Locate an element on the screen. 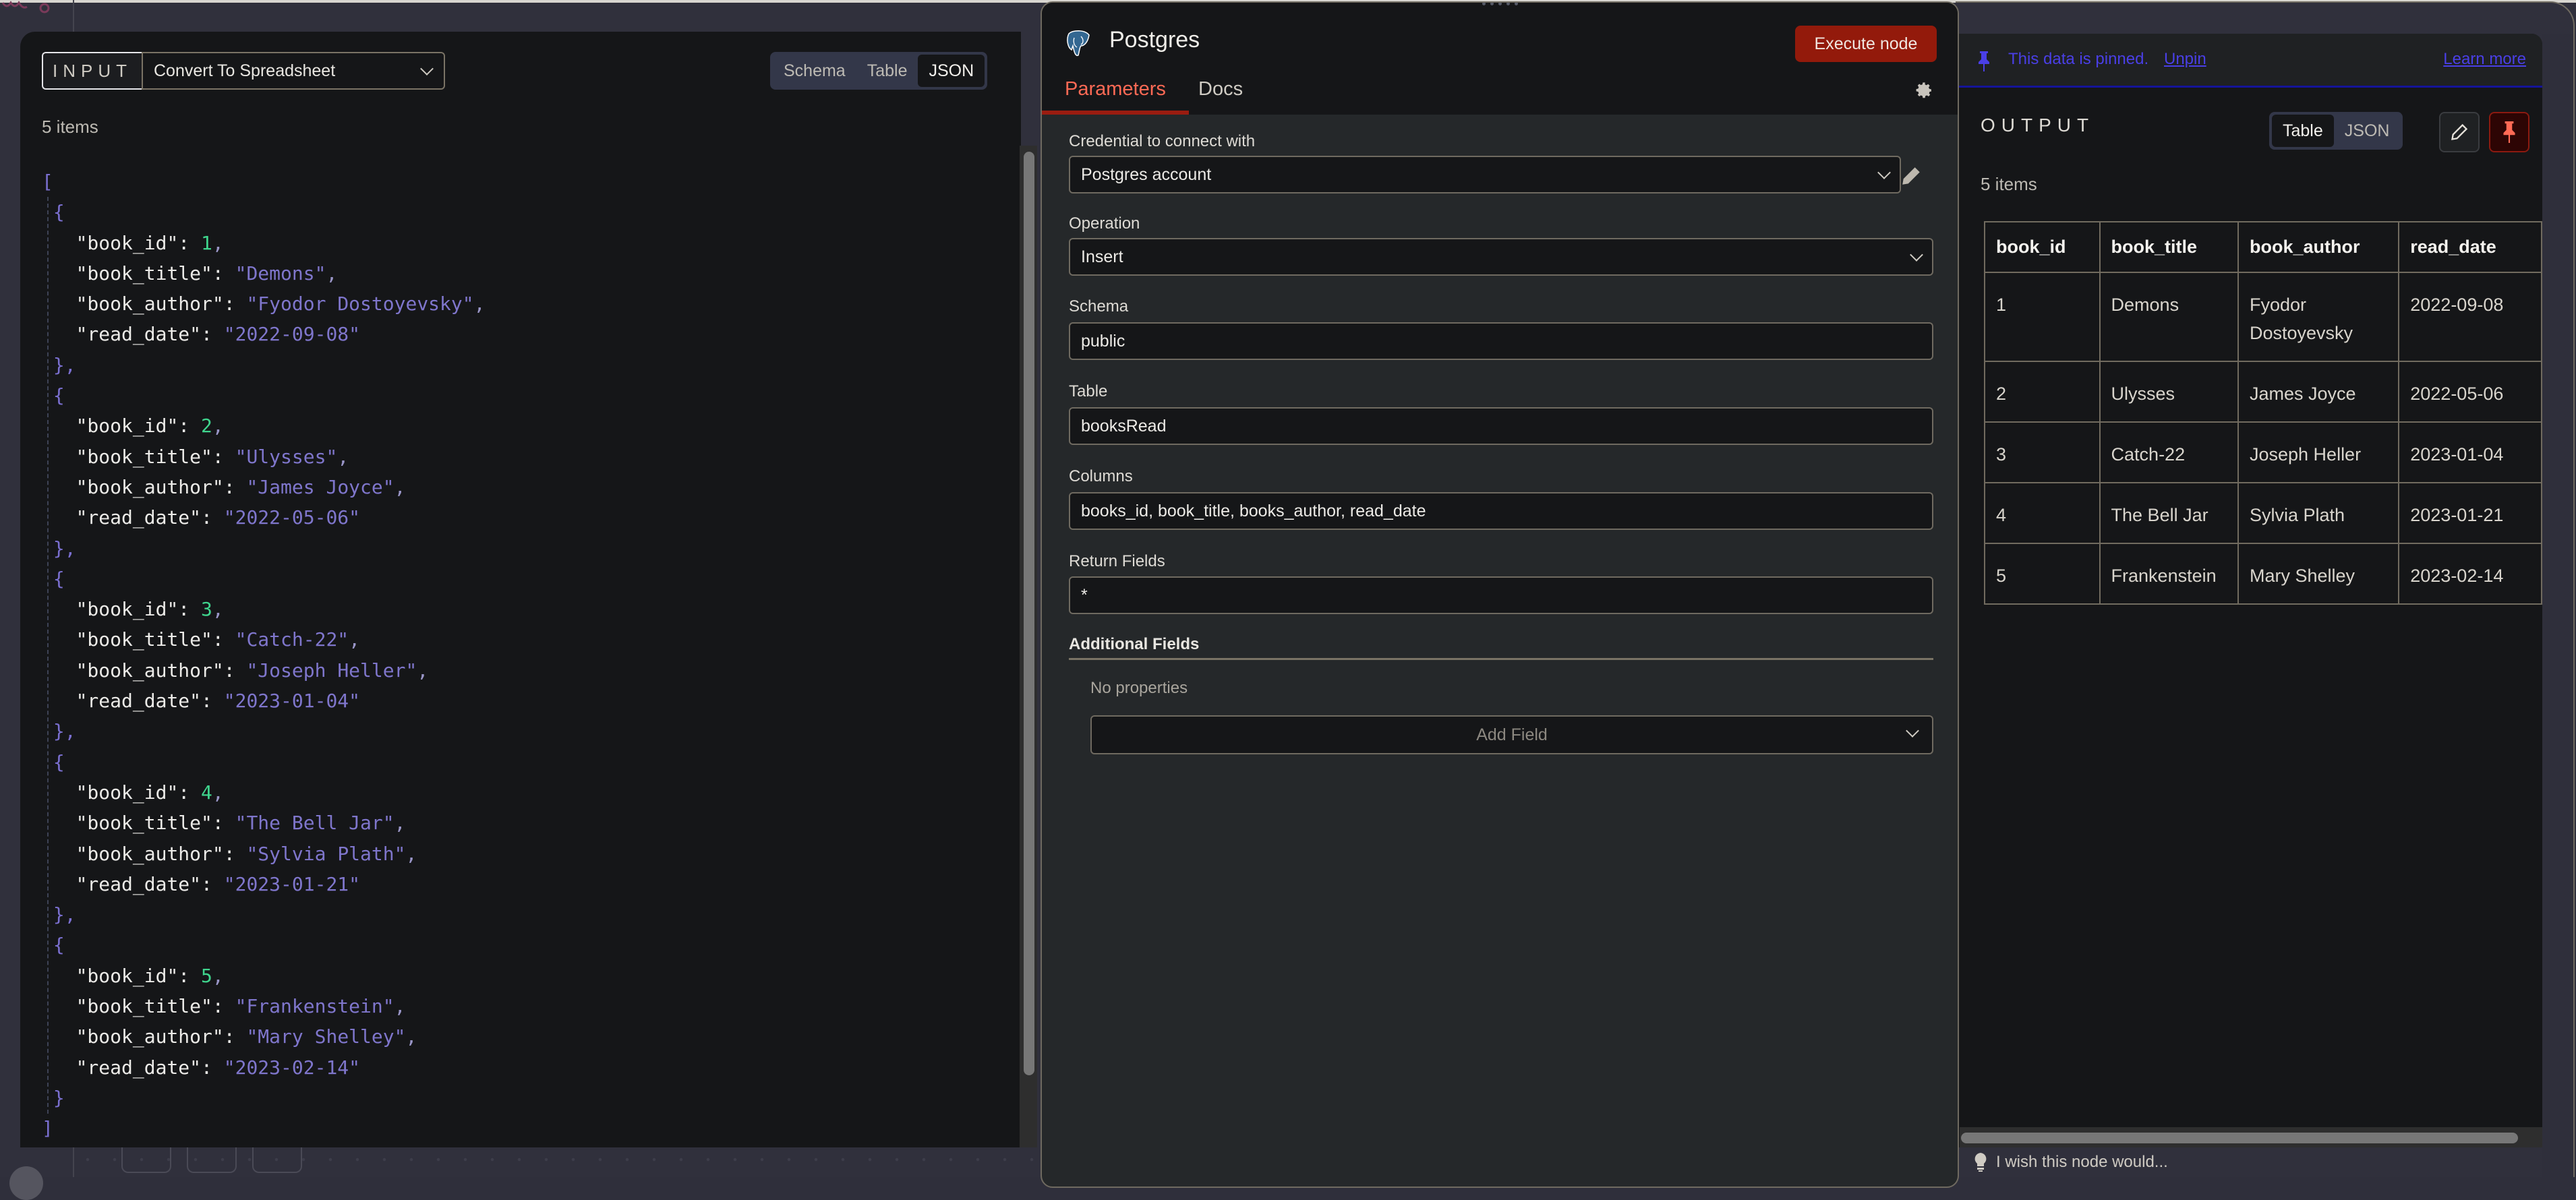  edit-output-button is located at coordinates (2460, 132).